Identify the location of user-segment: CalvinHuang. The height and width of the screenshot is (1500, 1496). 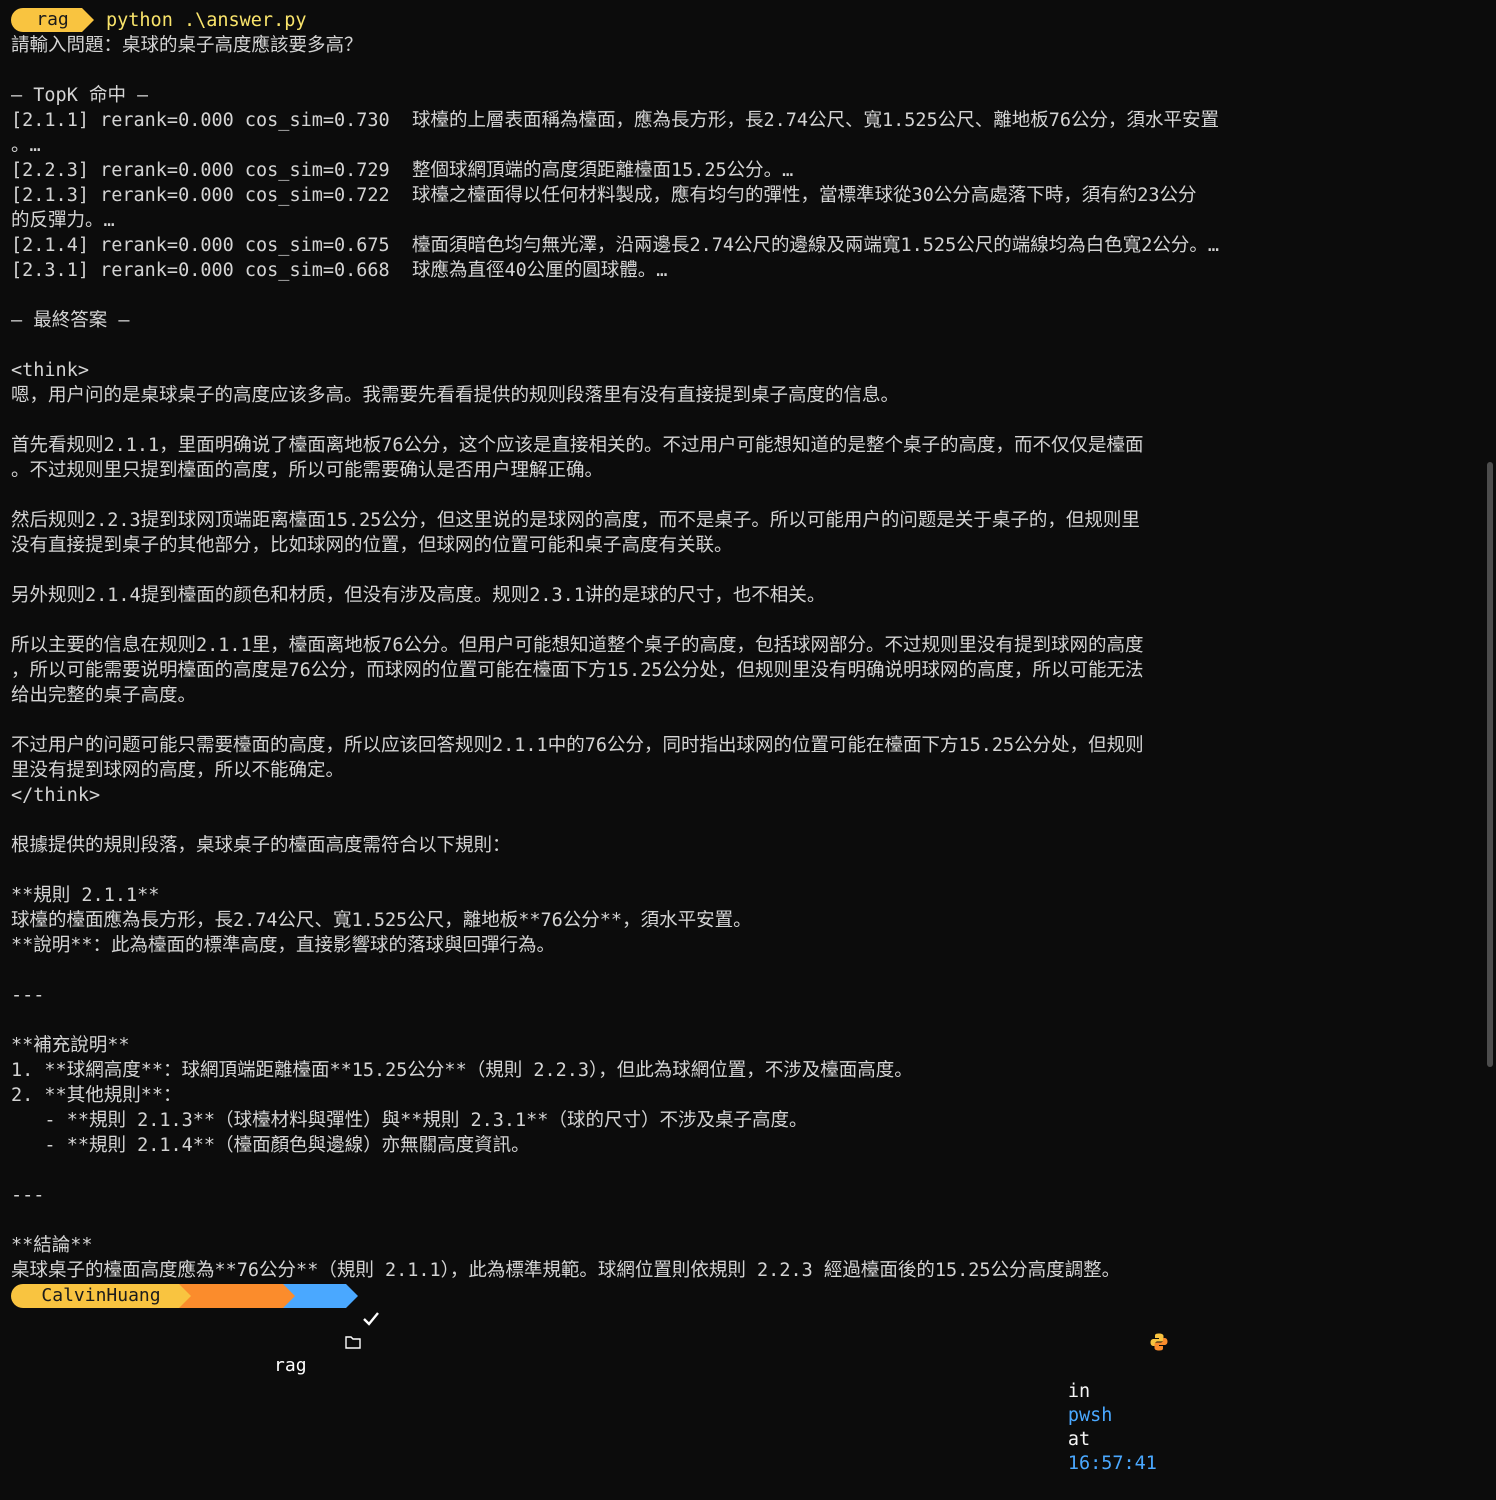
(101, 1296).